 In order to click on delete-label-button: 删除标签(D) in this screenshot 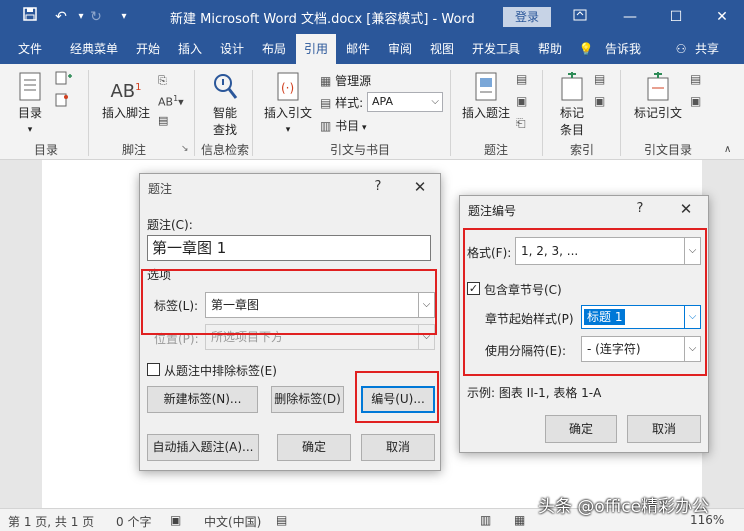, I will do `click(307, 399)`.